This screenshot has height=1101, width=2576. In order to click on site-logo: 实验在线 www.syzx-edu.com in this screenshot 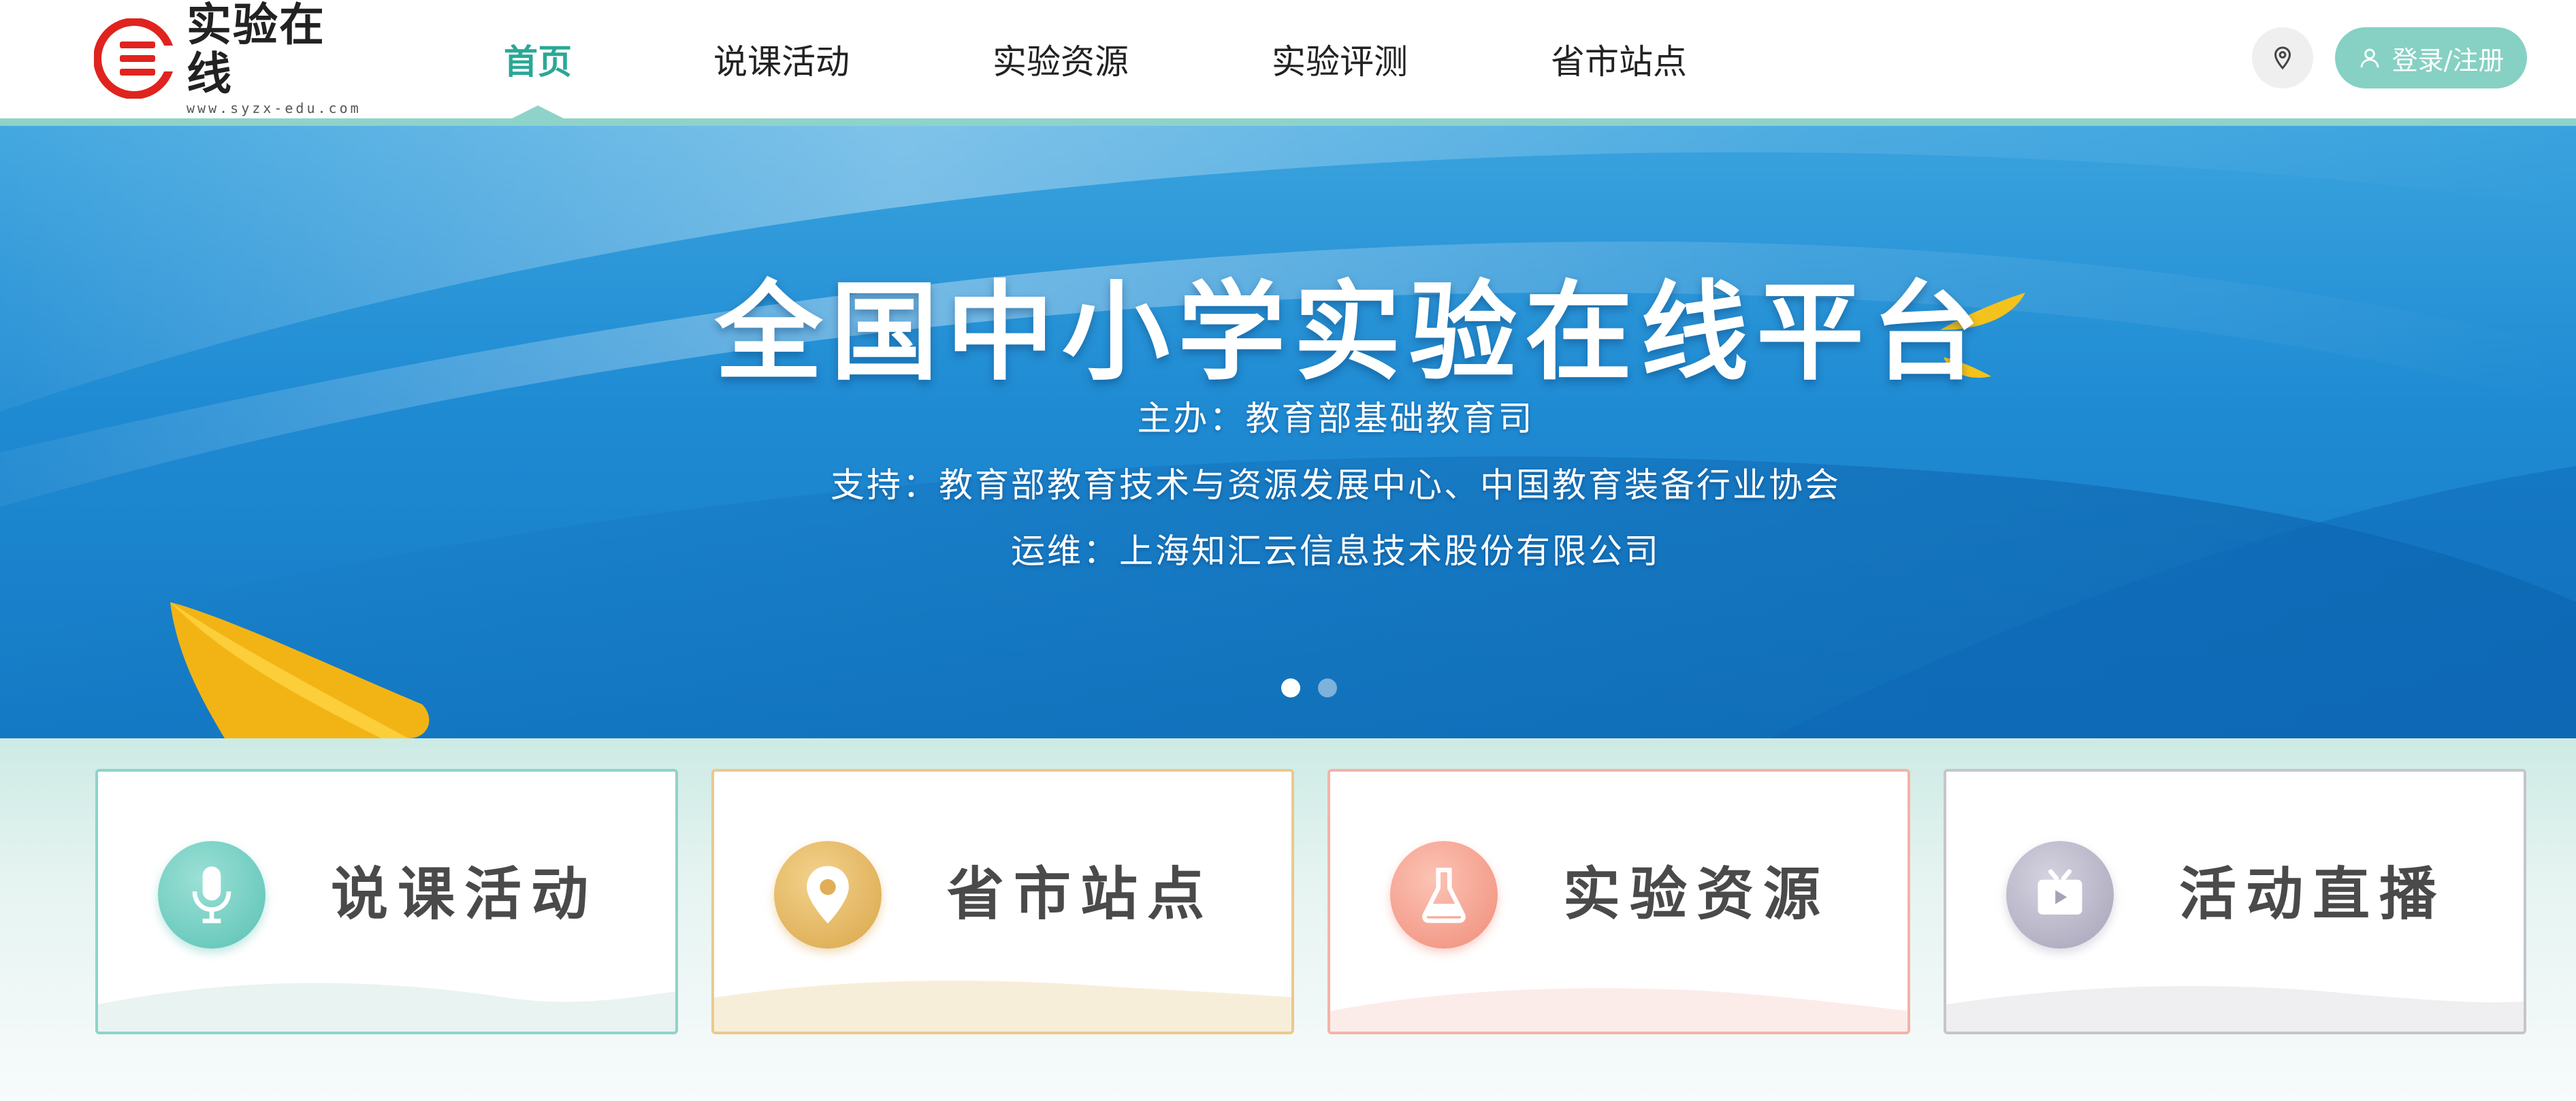, I will do `click(230, 58)`.